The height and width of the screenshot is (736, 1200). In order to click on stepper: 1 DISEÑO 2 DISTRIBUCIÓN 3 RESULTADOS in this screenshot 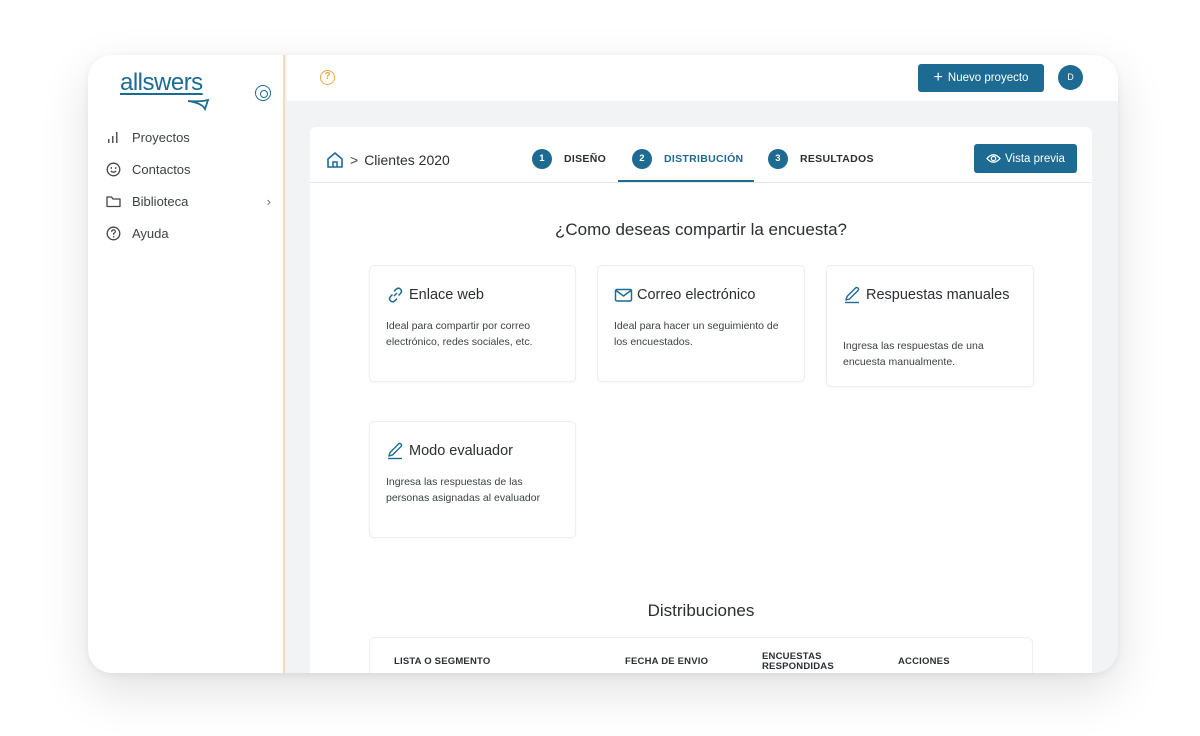, I will do `click(703, 159)`.